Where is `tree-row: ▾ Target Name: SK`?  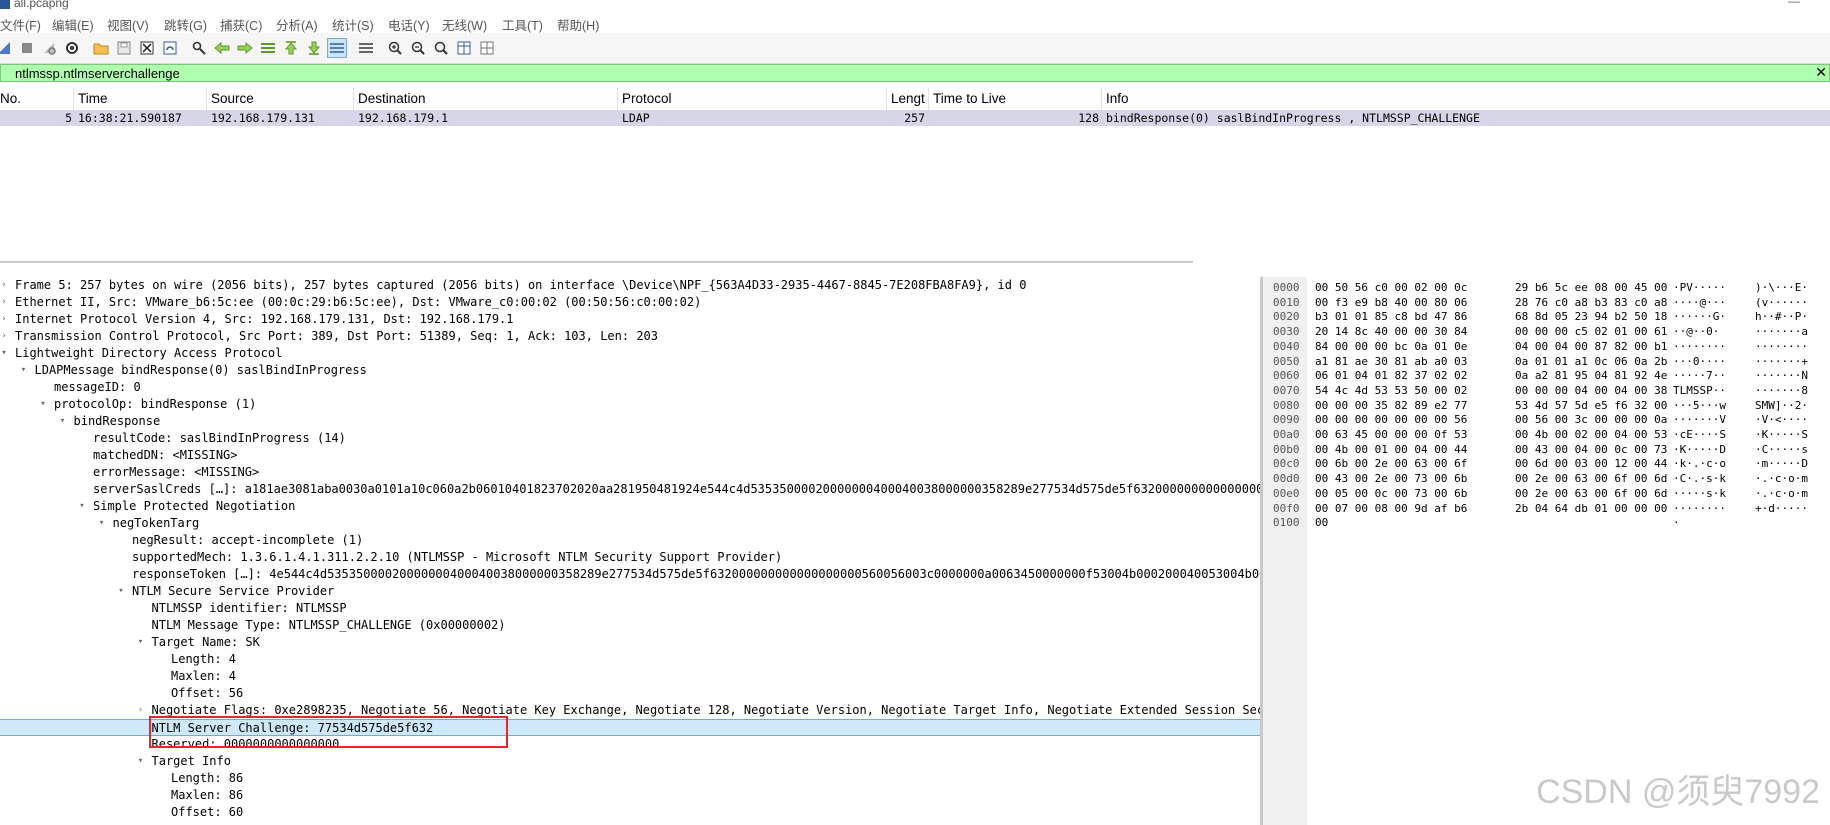 tree-row: ▾ Target Name: SK is located at coordinates (630, 642).